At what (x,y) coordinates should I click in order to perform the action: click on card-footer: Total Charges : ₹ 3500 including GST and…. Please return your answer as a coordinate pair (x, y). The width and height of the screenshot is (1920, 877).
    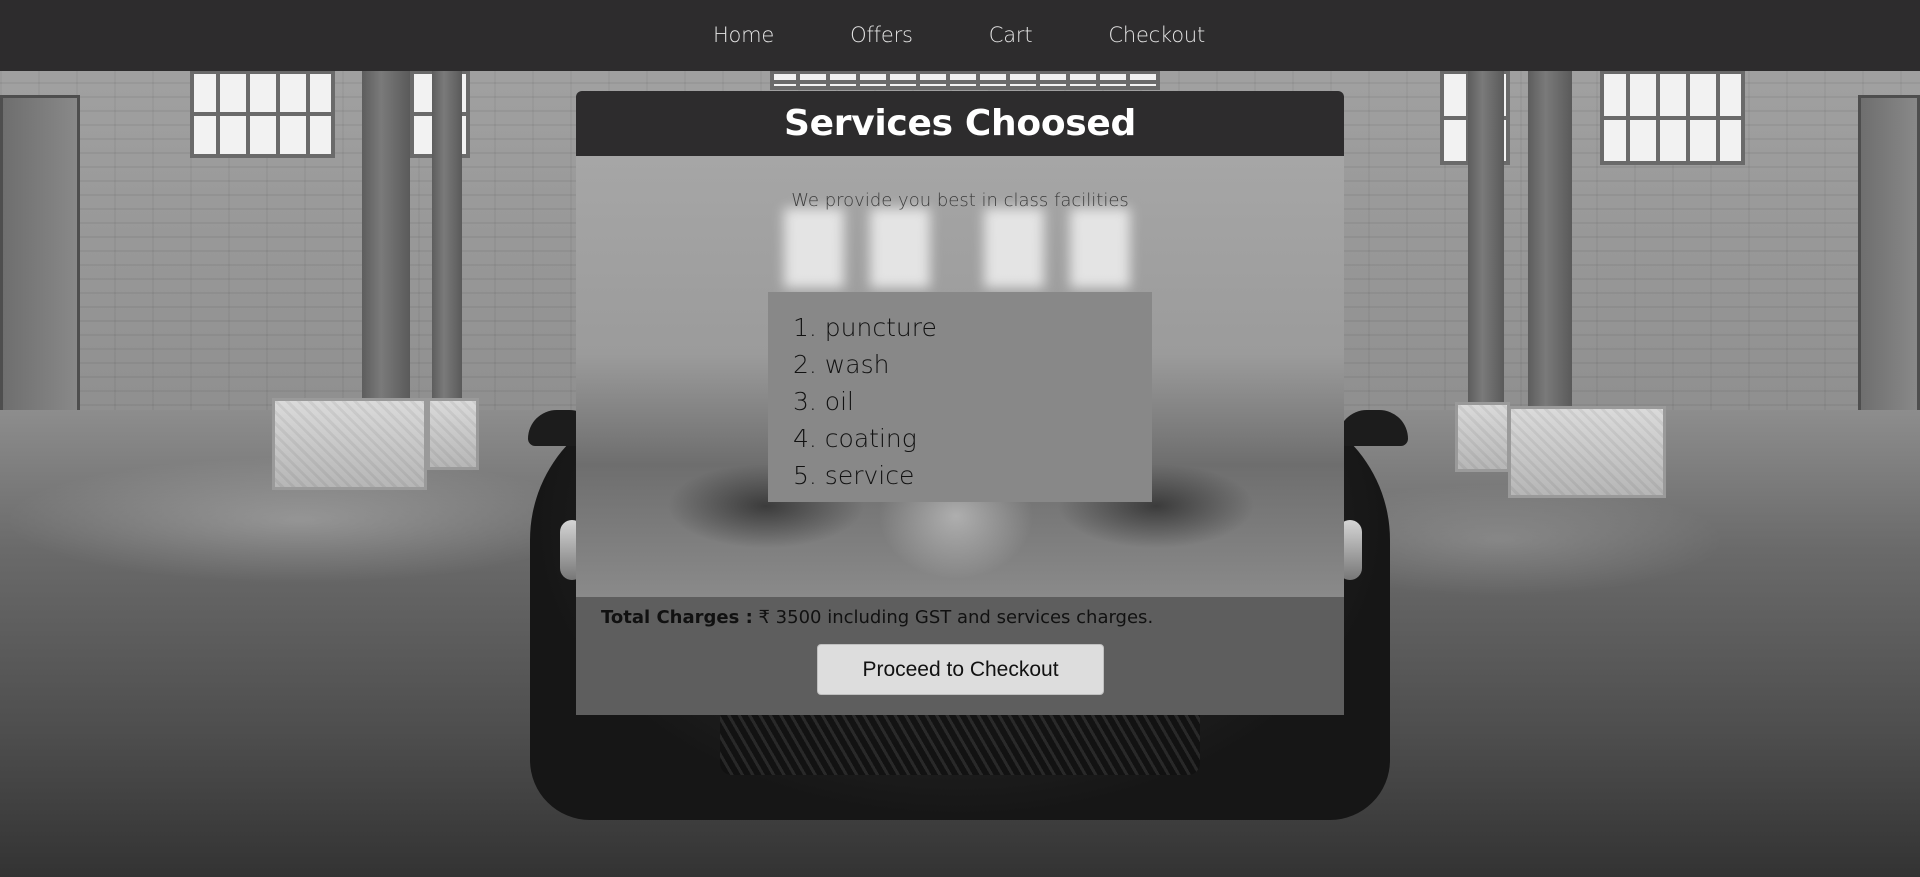
    Looking at the image, I should click on (960, 656).